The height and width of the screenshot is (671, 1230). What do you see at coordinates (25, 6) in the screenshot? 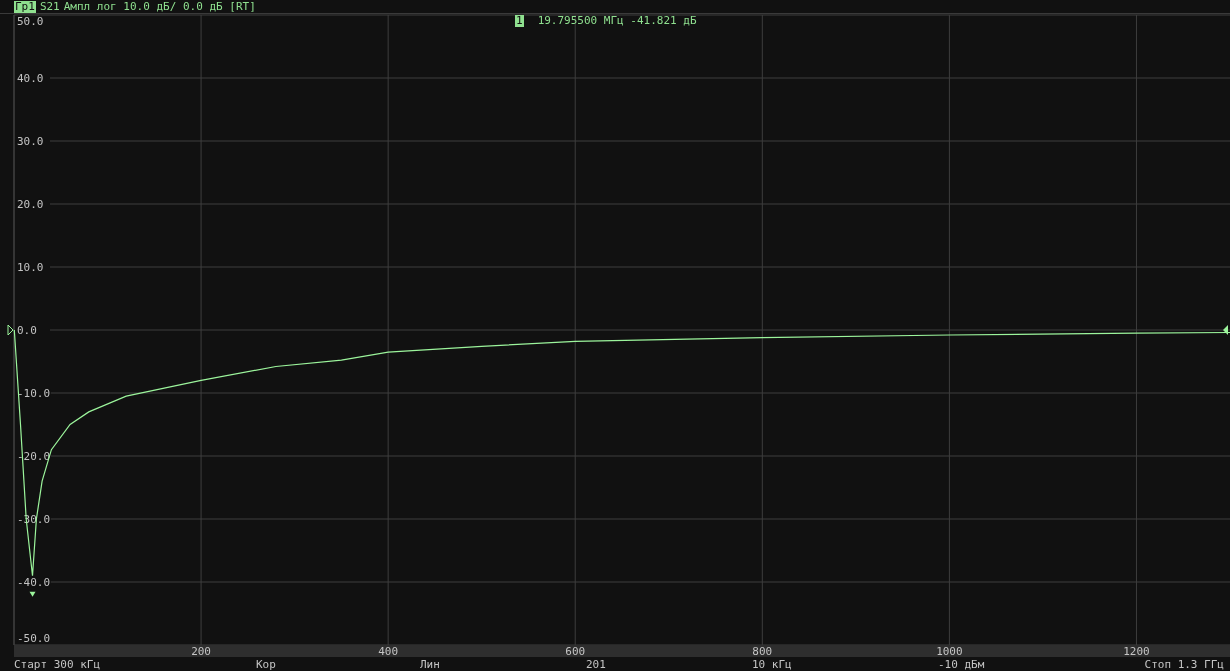
I see `trace-label: Гр1` at bounding box center [25, 6].